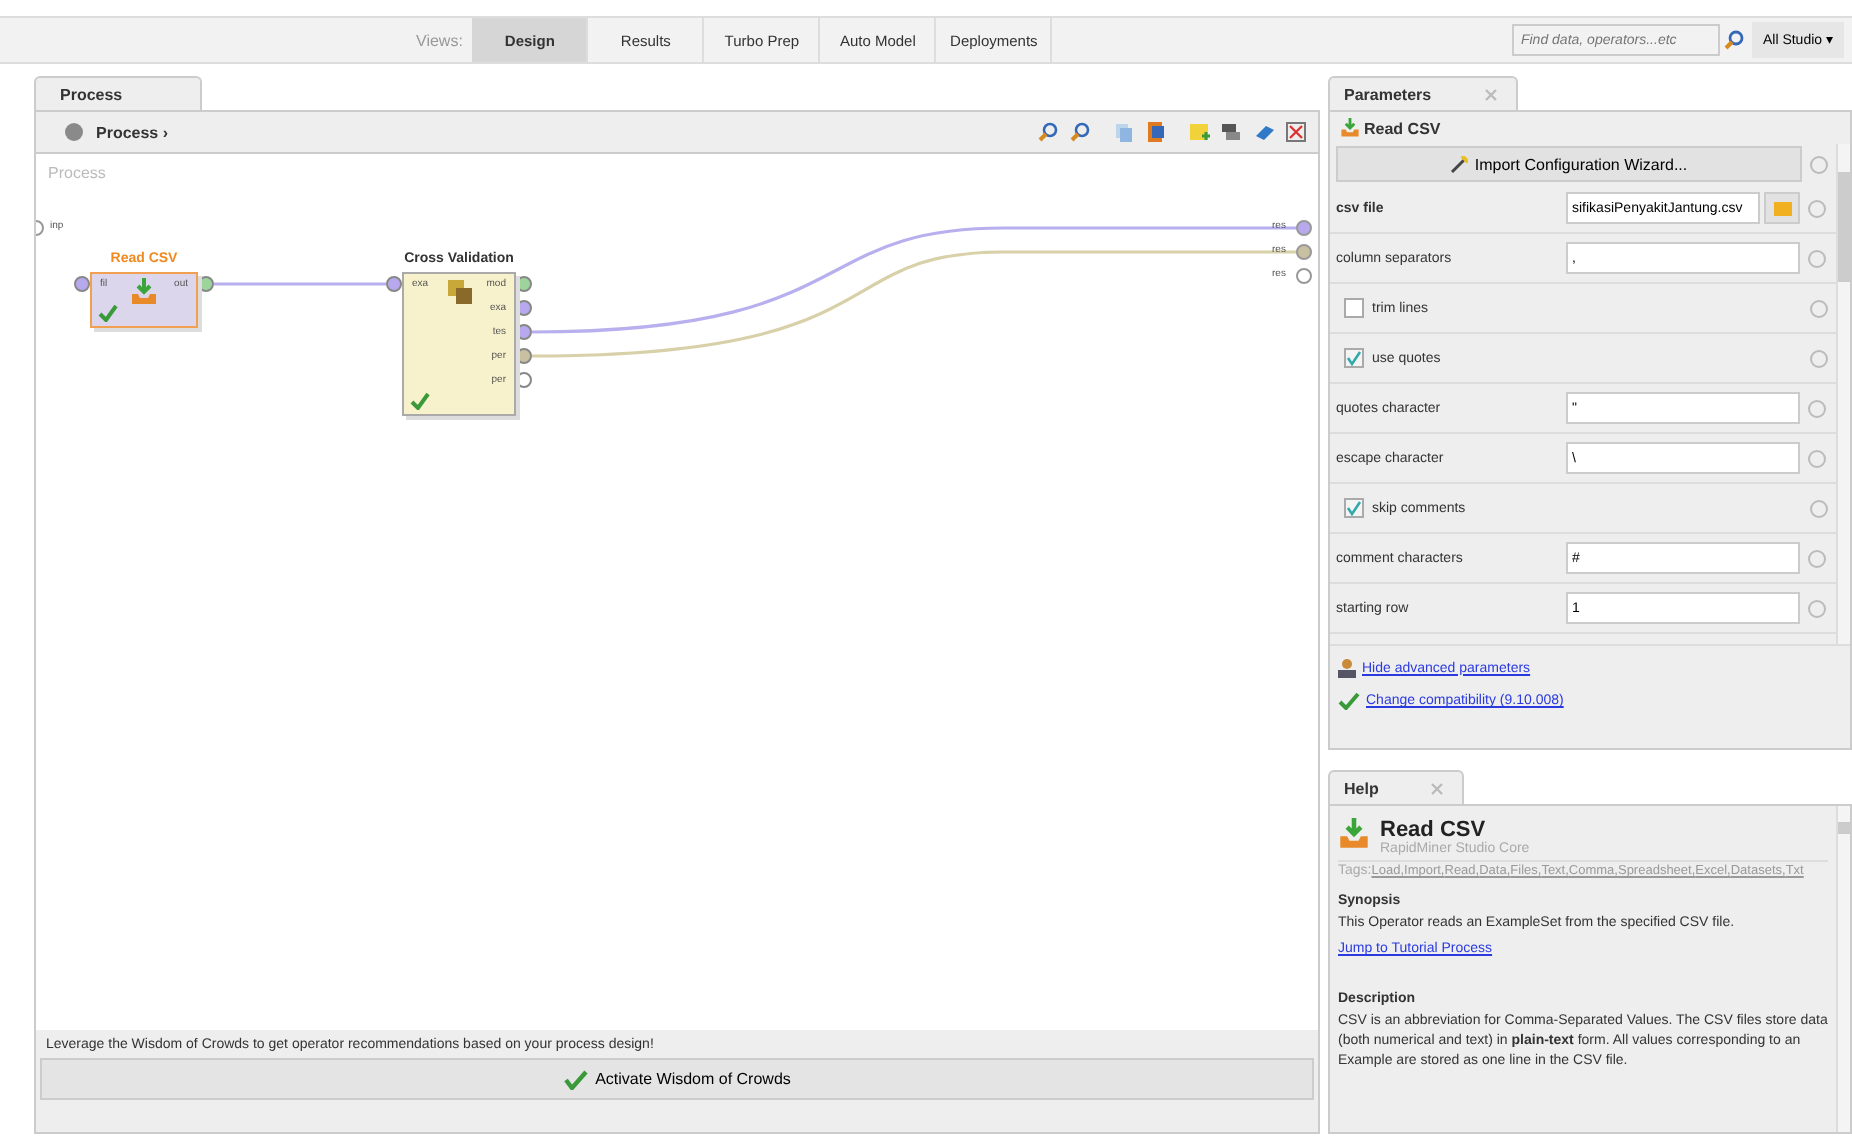 This screenshot has width=1852, height=1136. I want to click on wisdom-button: Activate Wisdom of Crowds, so click(677, 1079).